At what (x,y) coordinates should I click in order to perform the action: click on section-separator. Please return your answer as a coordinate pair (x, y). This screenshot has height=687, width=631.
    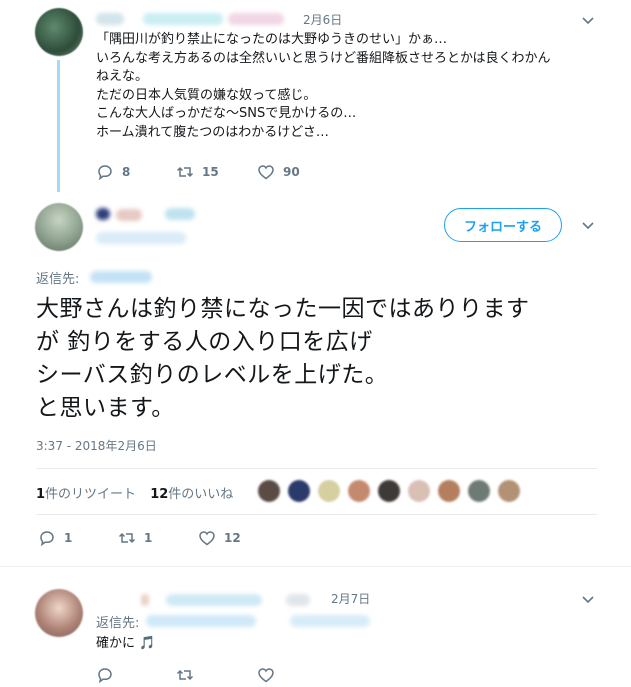
    Looking at the image, I should click on (315, 566).